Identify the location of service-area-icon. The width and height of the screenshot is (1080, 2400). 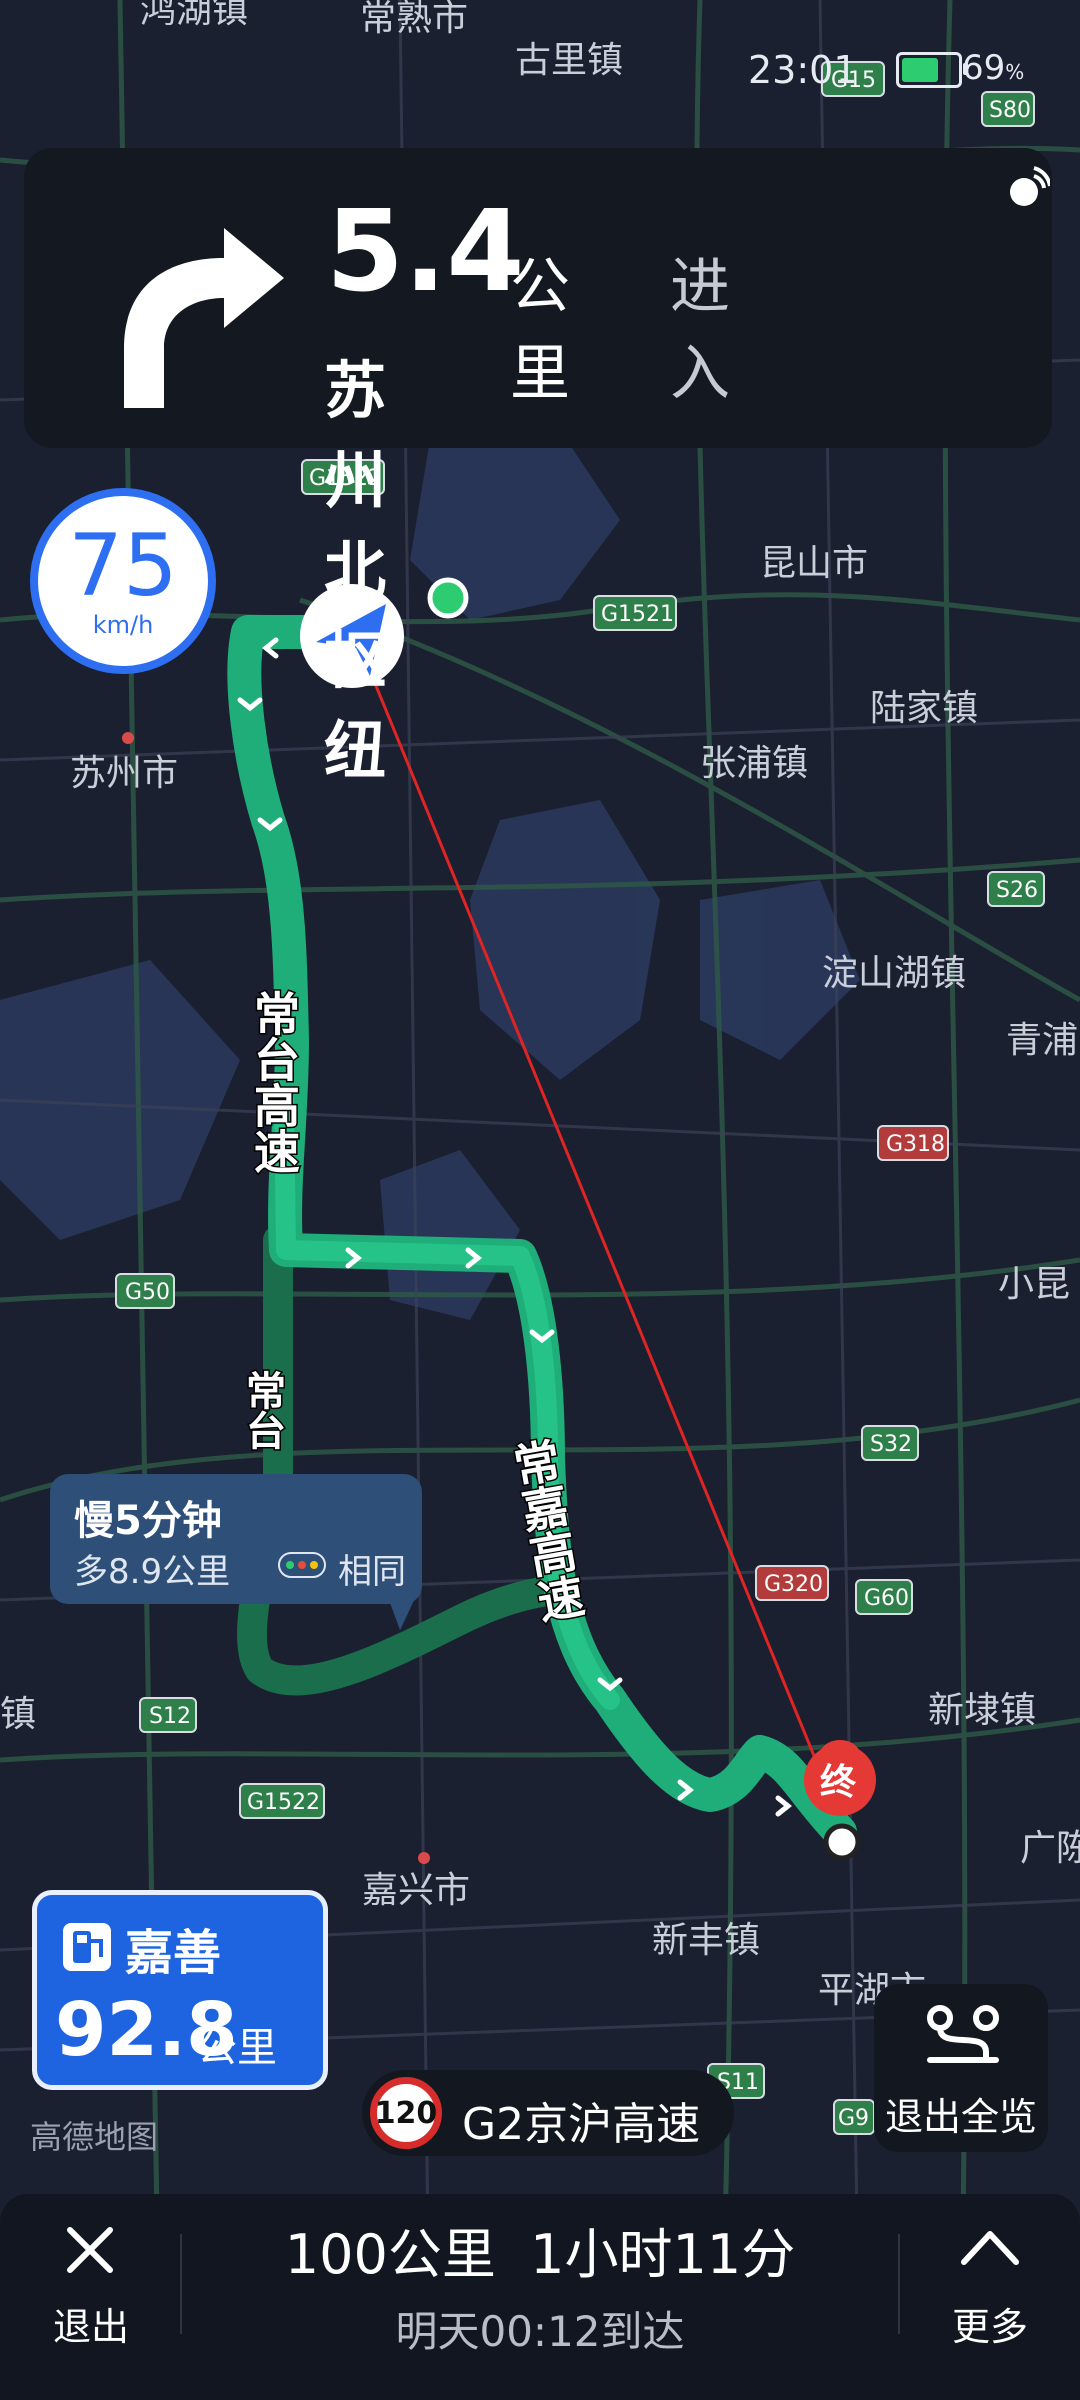
(87, 1947).